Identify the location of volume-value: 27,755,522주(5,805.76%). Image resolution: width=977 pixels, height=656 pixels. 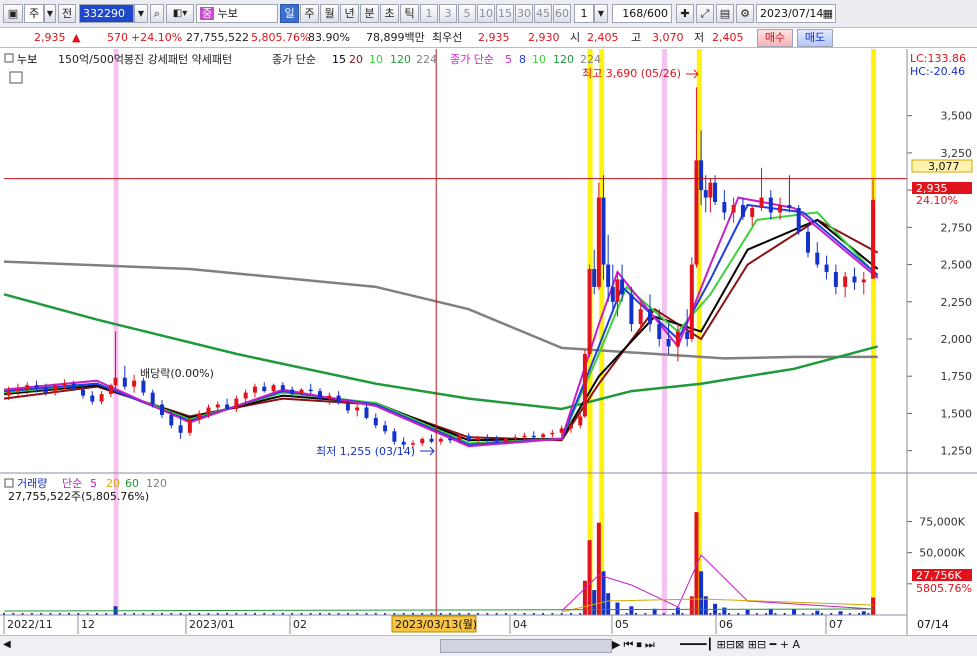
(78, 496).